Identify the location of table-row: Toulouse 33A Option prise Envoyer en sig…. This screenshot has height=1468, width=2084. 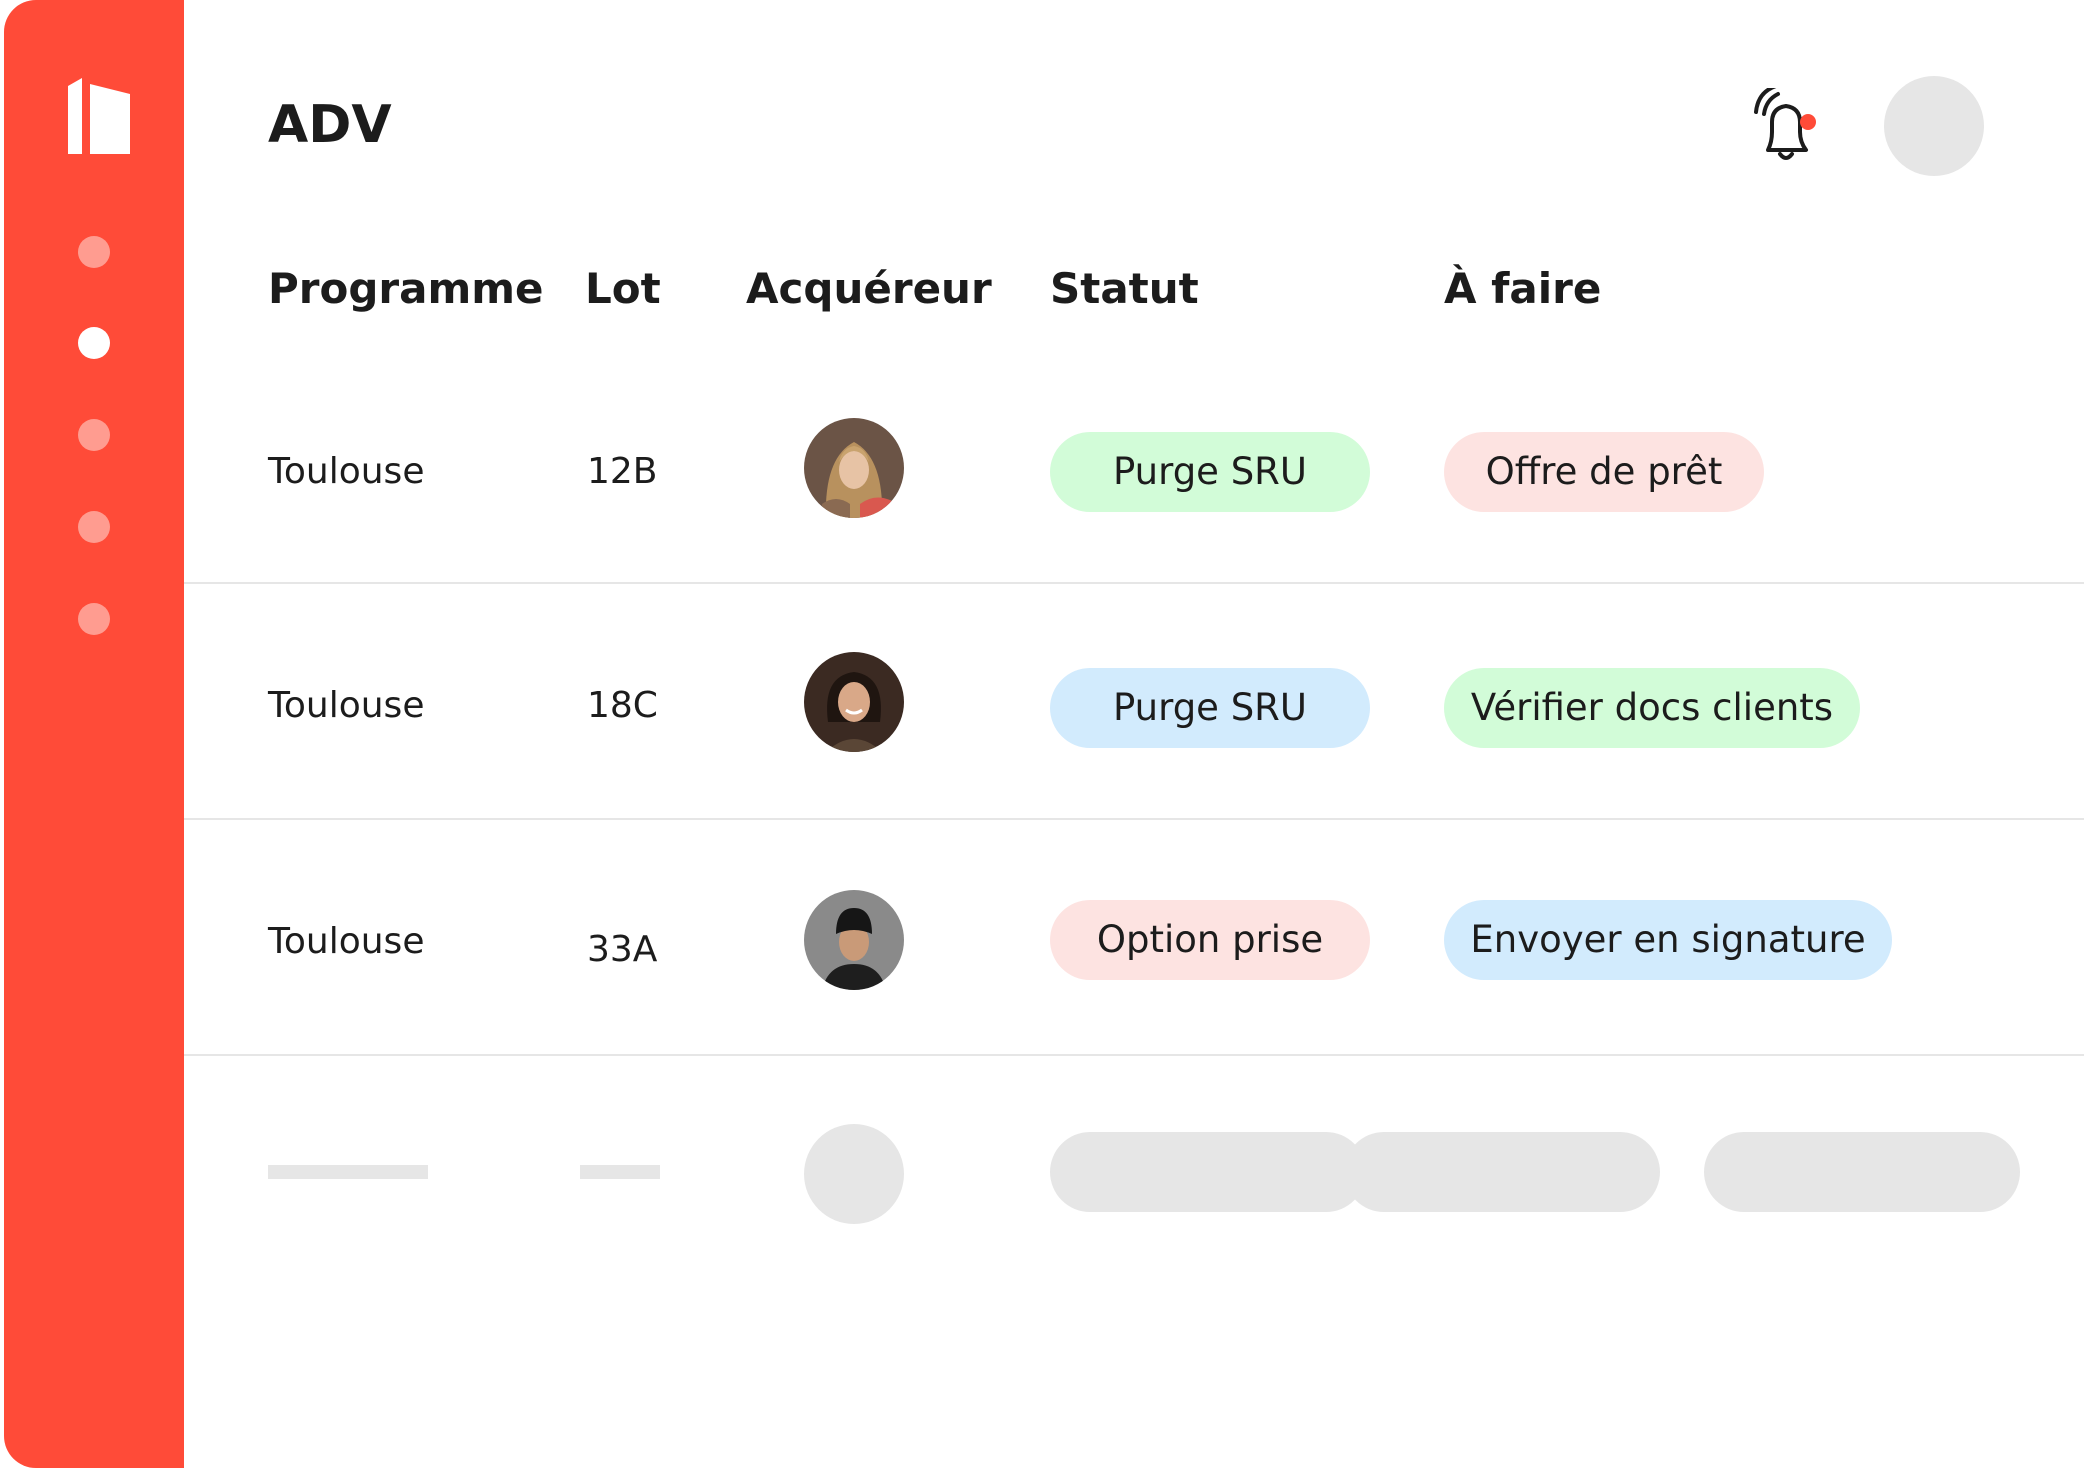
(1134, 938).